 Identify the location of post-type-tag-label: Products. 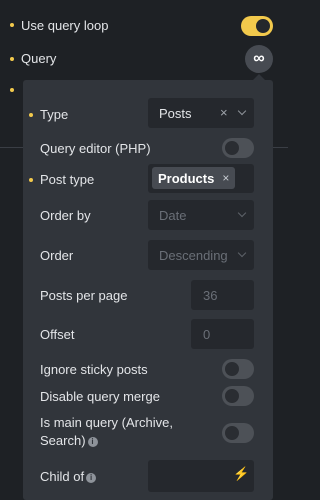
(186, 178).